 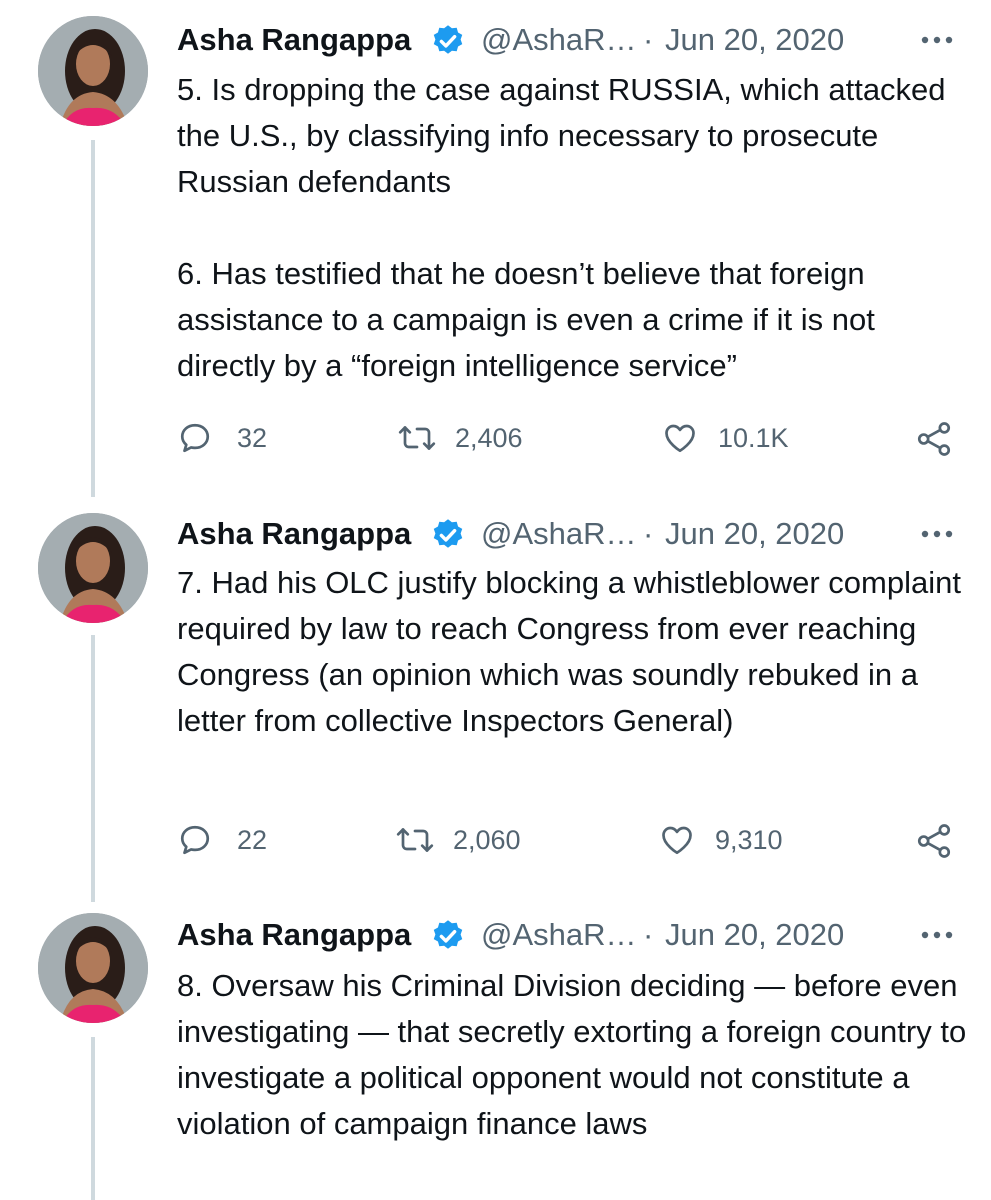 I want to click on reply-count: 32, so click(x=252, y=438).